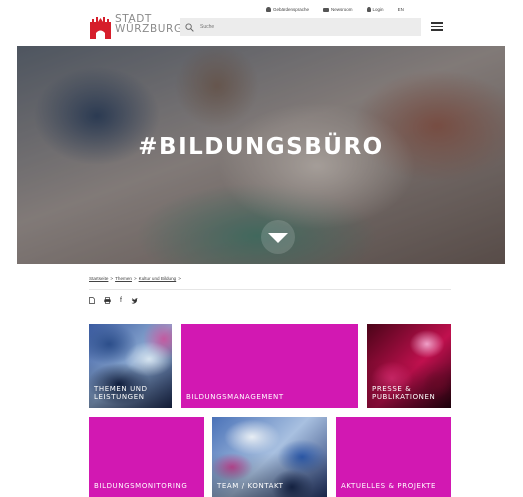 The image size is (523, 497). What do you see at coordinates (235, 397) in the screenshot?
I see `tile-label: BILDUNGSMANAGEMENT` at bounding box center [235, 397].